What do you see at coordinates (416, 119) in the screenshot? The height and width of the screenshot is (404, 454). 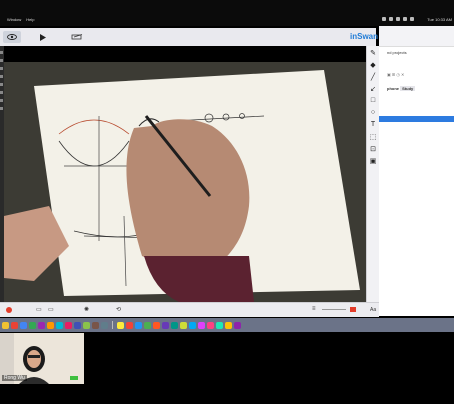 I see `selection-bar` at bounding box center [416, 119].